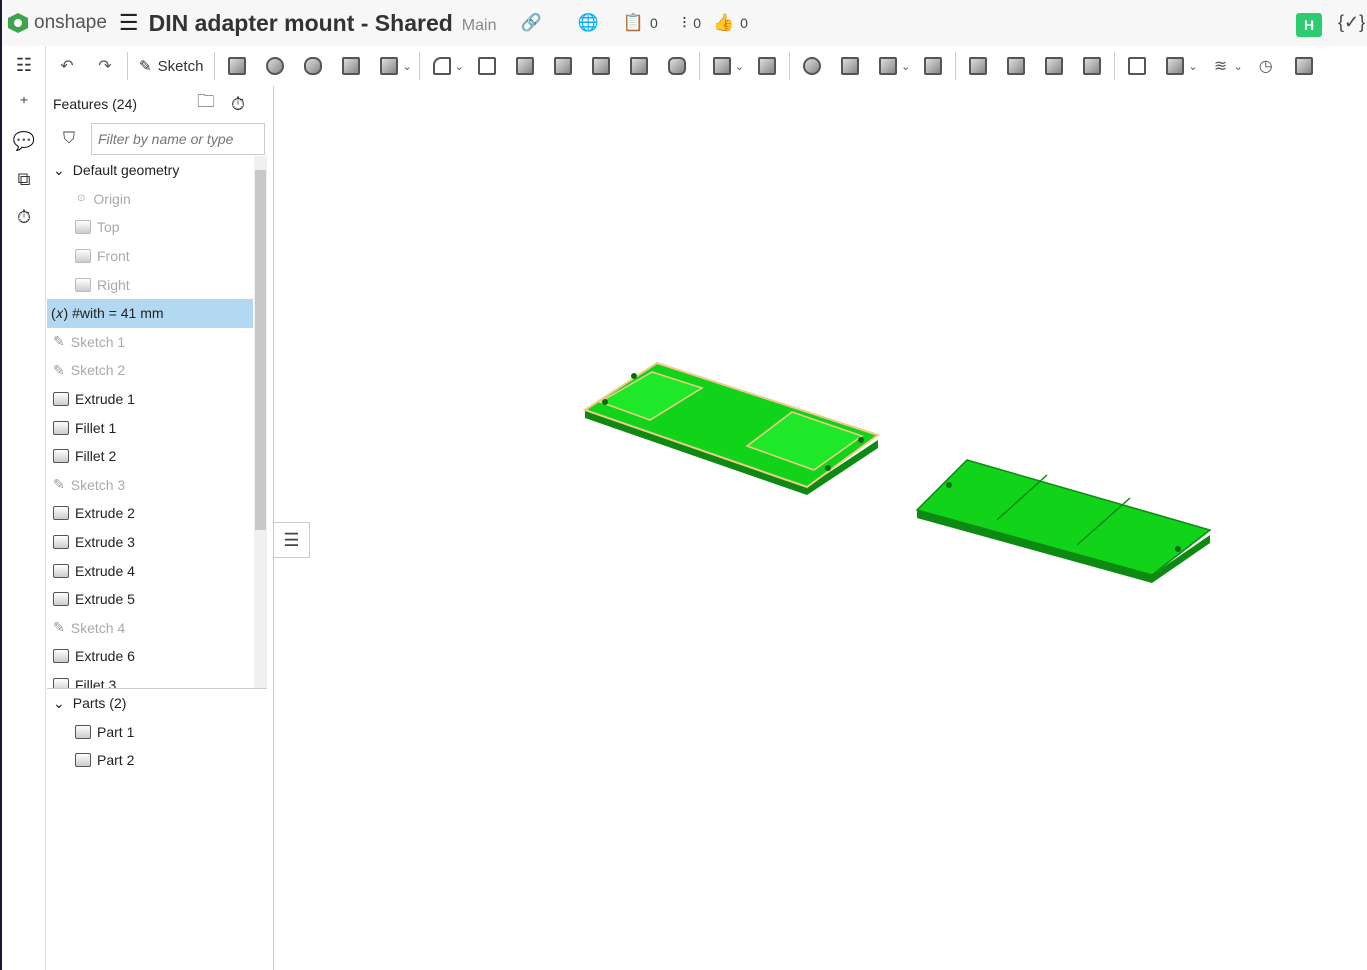 This screenshot has height=970, width=1367. I want to click on feature-item: ✎ Sketch 3, so click(150, 485).